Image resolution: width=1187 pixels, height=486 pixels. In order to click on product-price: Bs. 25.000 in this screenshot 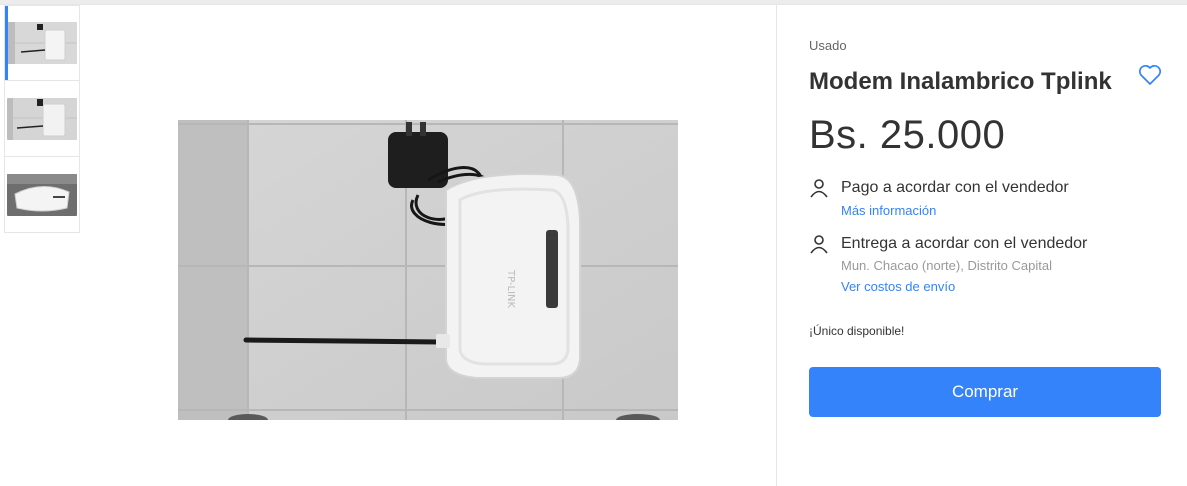, I will do `click(907, 135)`.